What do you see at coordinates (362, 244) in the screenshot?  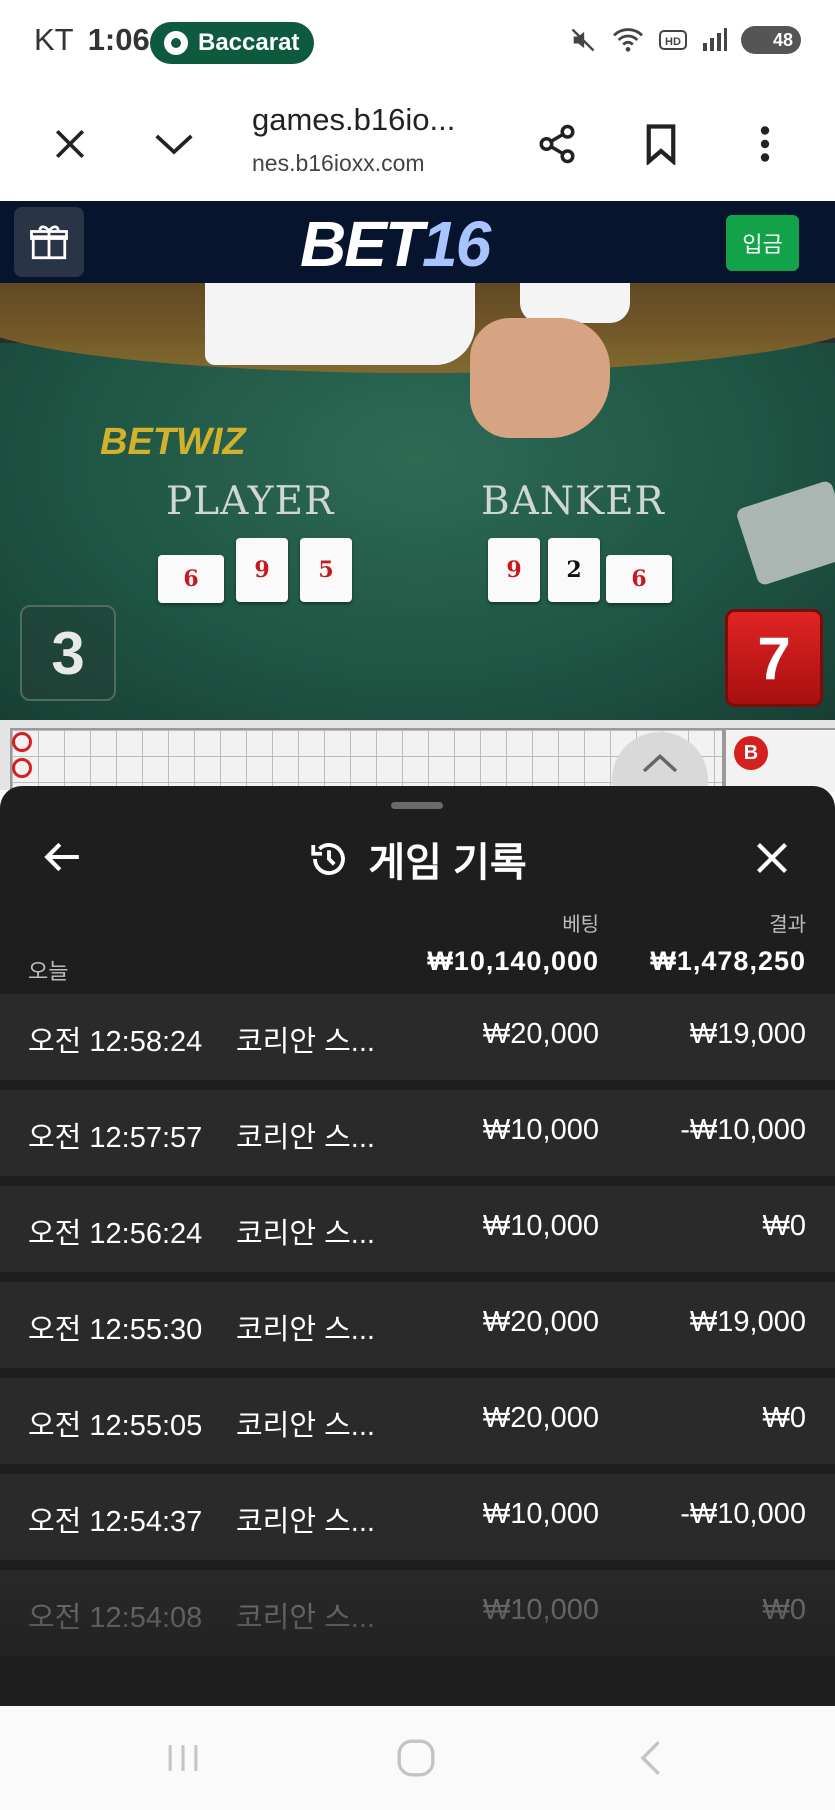 I see `logo-main: BET` at bounding box center [362, 244].